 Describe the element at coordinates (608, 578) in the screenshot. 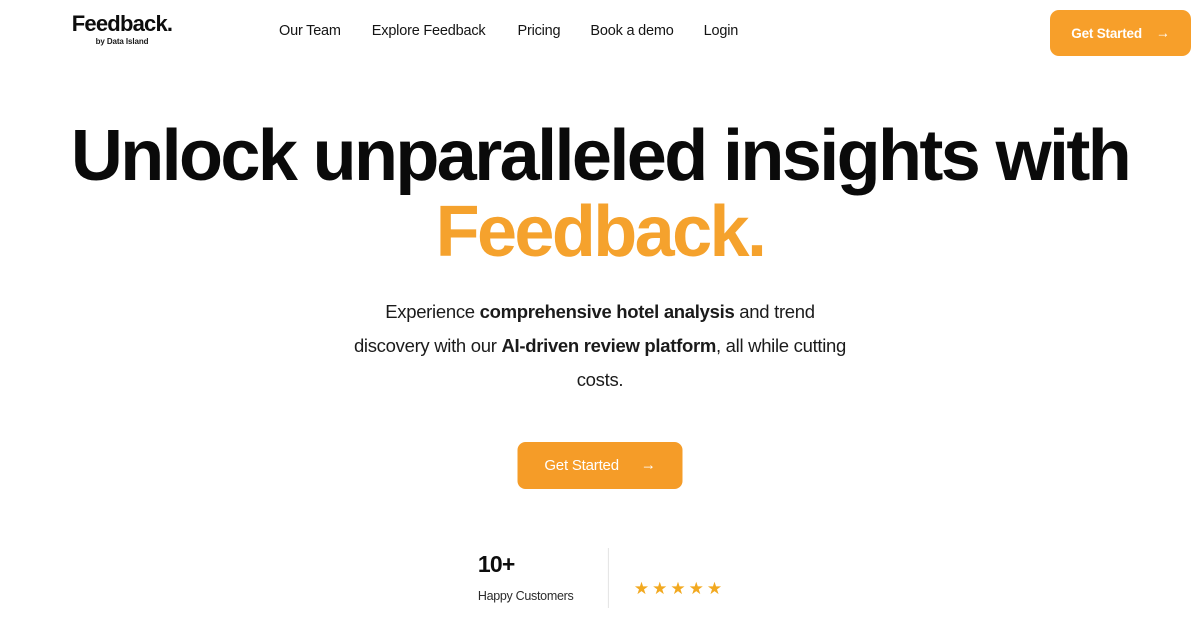

I see `stats-divider` at that location.